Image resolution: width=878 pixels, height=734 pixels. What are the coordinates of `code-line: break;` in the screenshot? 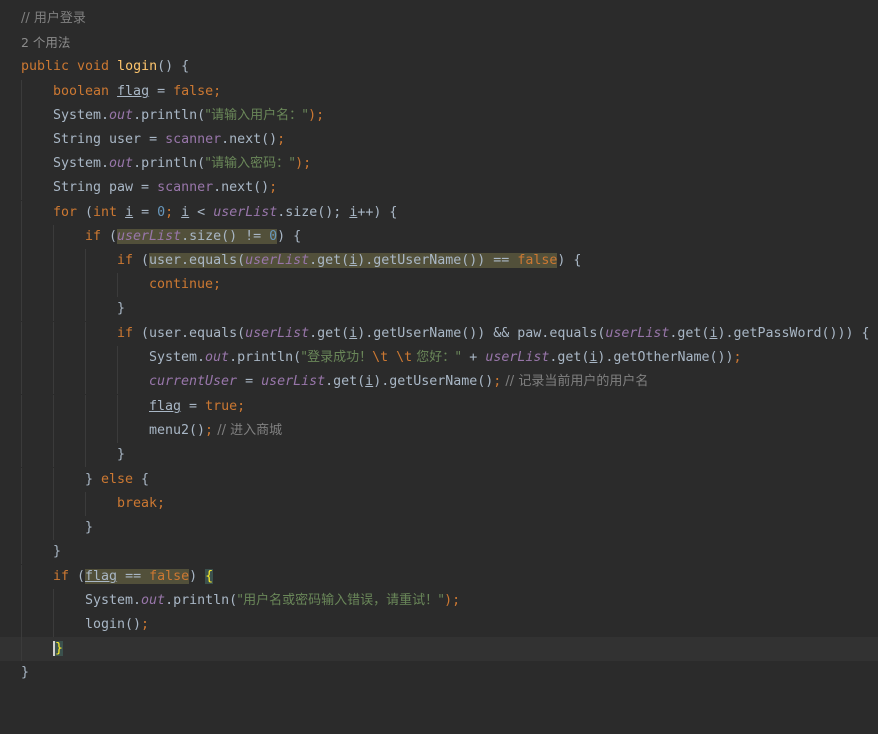 It's located at (439, 504).